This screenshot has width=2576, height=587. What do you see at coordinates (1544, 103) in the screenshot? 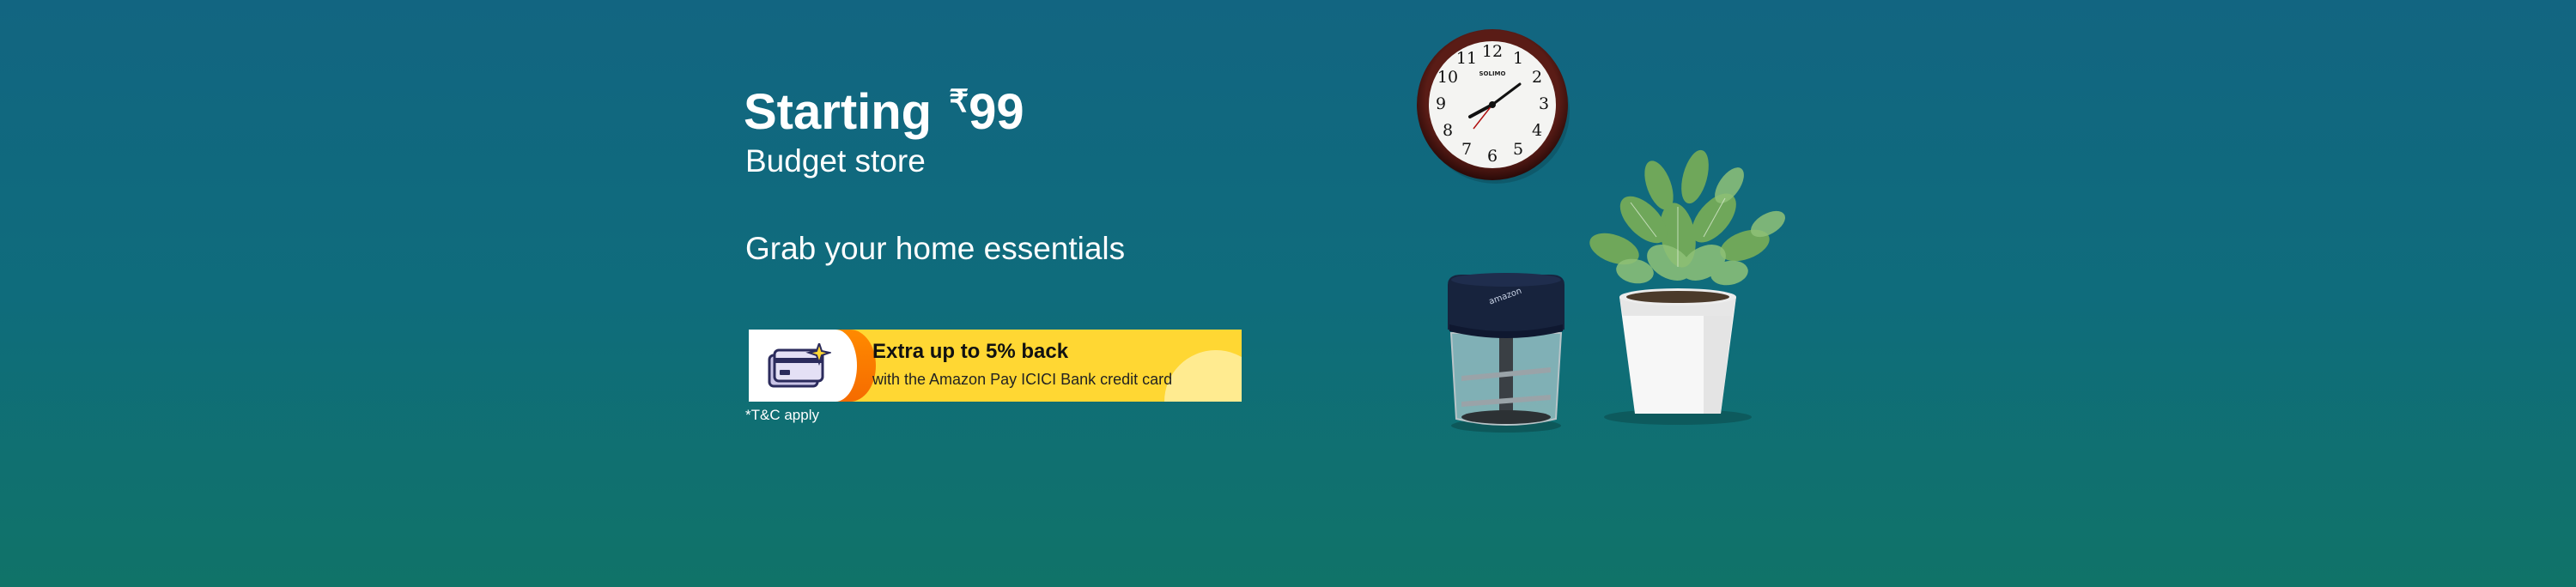
I see `clock-num-3: 3` at bounding box center [1544, 103].